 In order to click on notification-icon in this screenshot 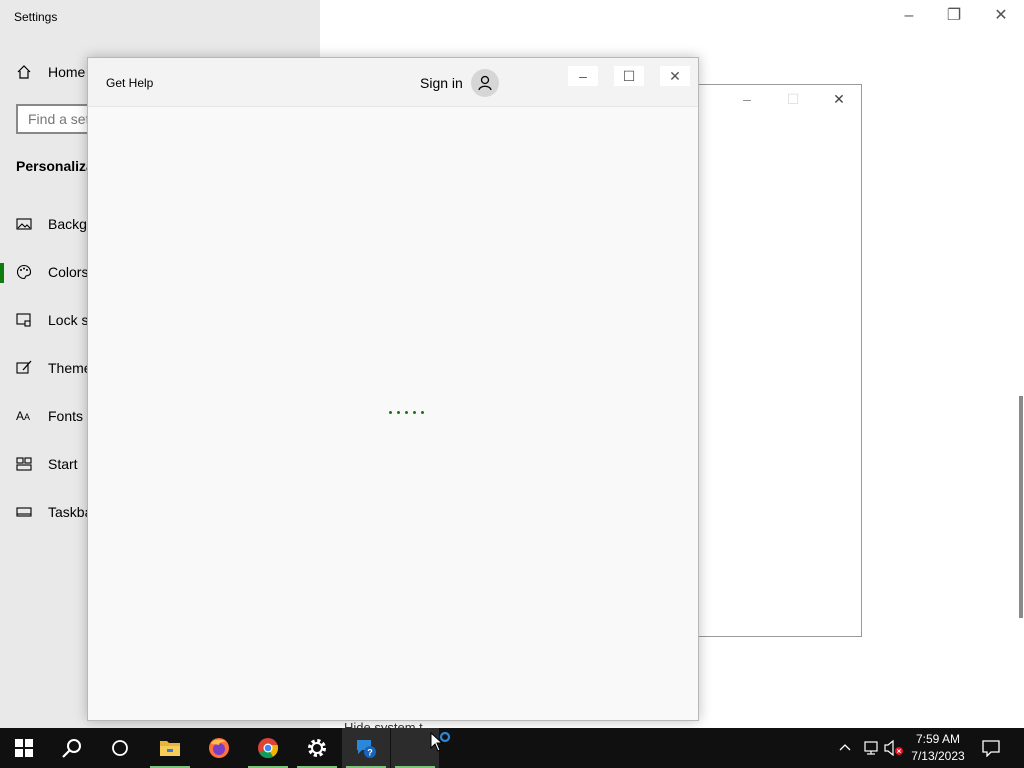, I will do `click(991, 748)`.